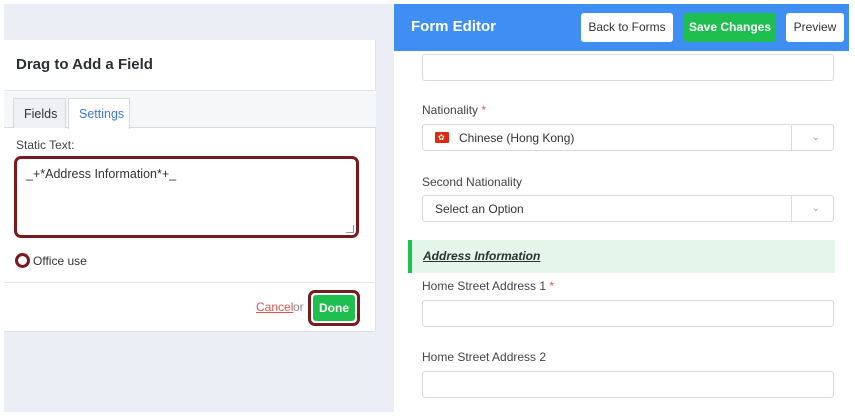 The width and height of the screenshot is (855, 416). Describe the element at coordinates (628, 384) in the screenshot. I see `home-street-2-input` at that location.